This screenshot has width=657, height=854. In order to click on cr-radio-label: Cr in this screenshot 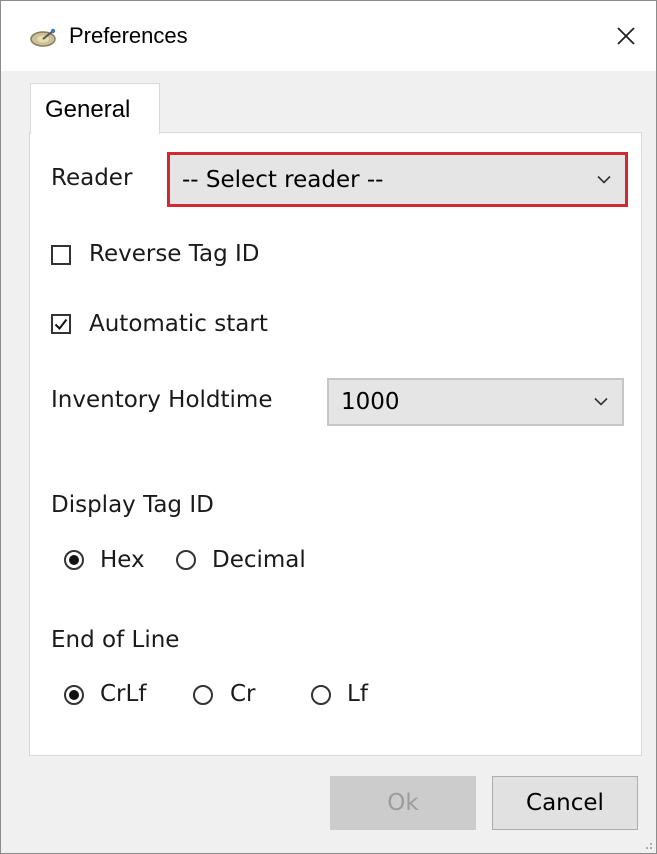, I will do `click(243, 694)`.